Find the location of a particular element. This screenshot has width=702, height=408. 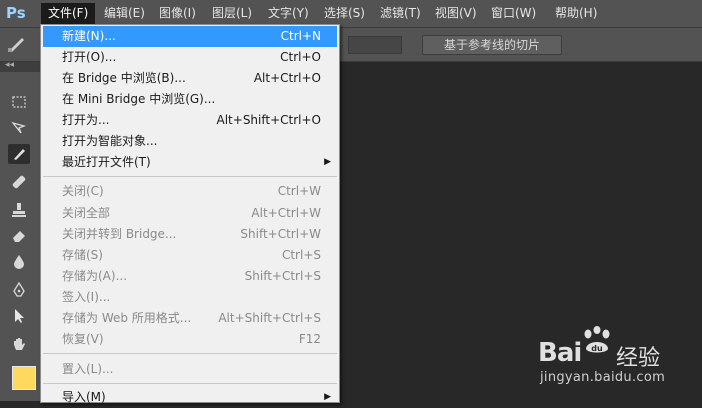

menu-item-browse-bridge: 在 Bridge 中浏览(B)... Alt+Ctrl+O is located at coordinates (190, 78).